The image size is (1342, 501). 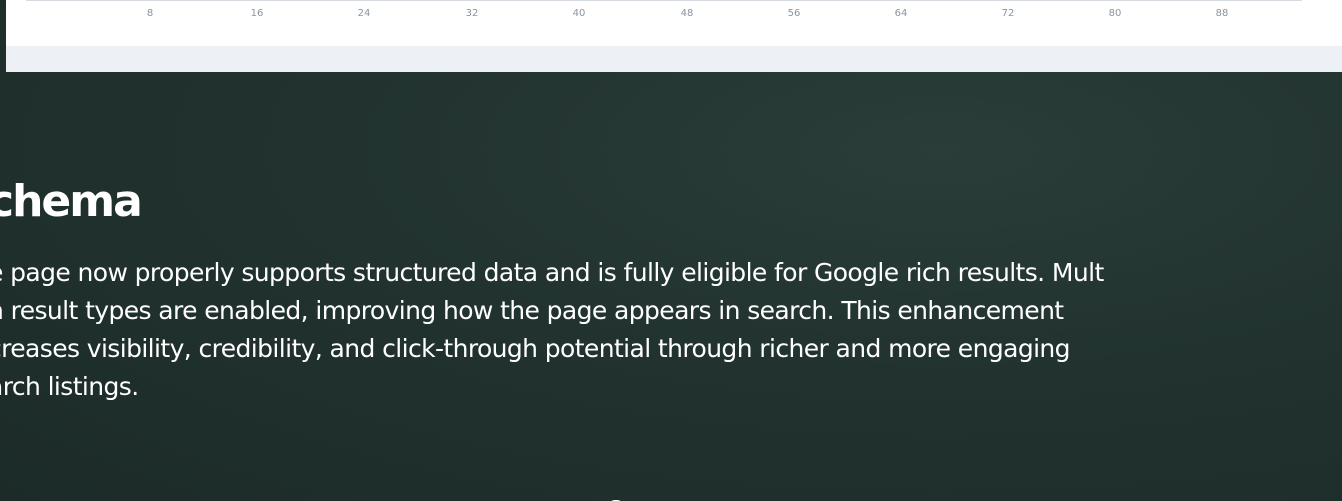 I want to click on x-tick-label: 24, so click(x=364, y=13).